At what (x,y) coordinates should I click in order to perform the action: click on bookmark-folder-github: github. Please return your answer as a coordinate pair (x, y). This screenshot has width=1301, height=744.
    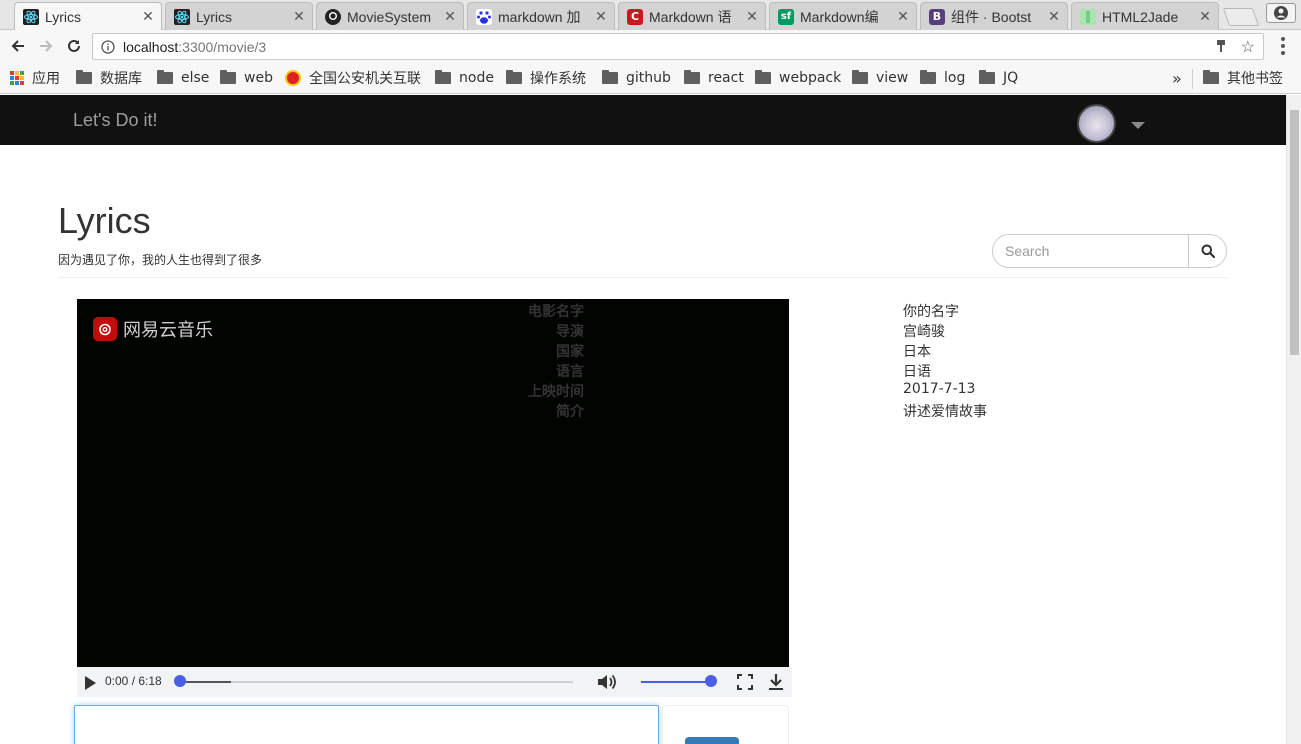
    Looking at the image, I should click on (636, 78).